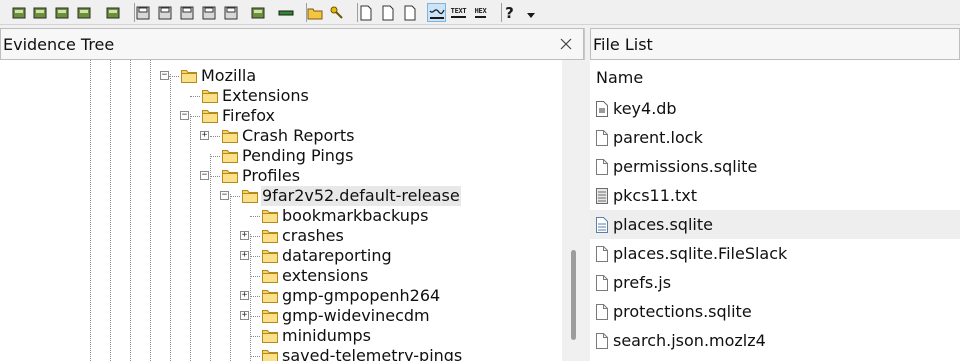 This screenshot has height=361, width=960. I want to click on main-toolbar: TEXT HEX?, so click(480, 12).